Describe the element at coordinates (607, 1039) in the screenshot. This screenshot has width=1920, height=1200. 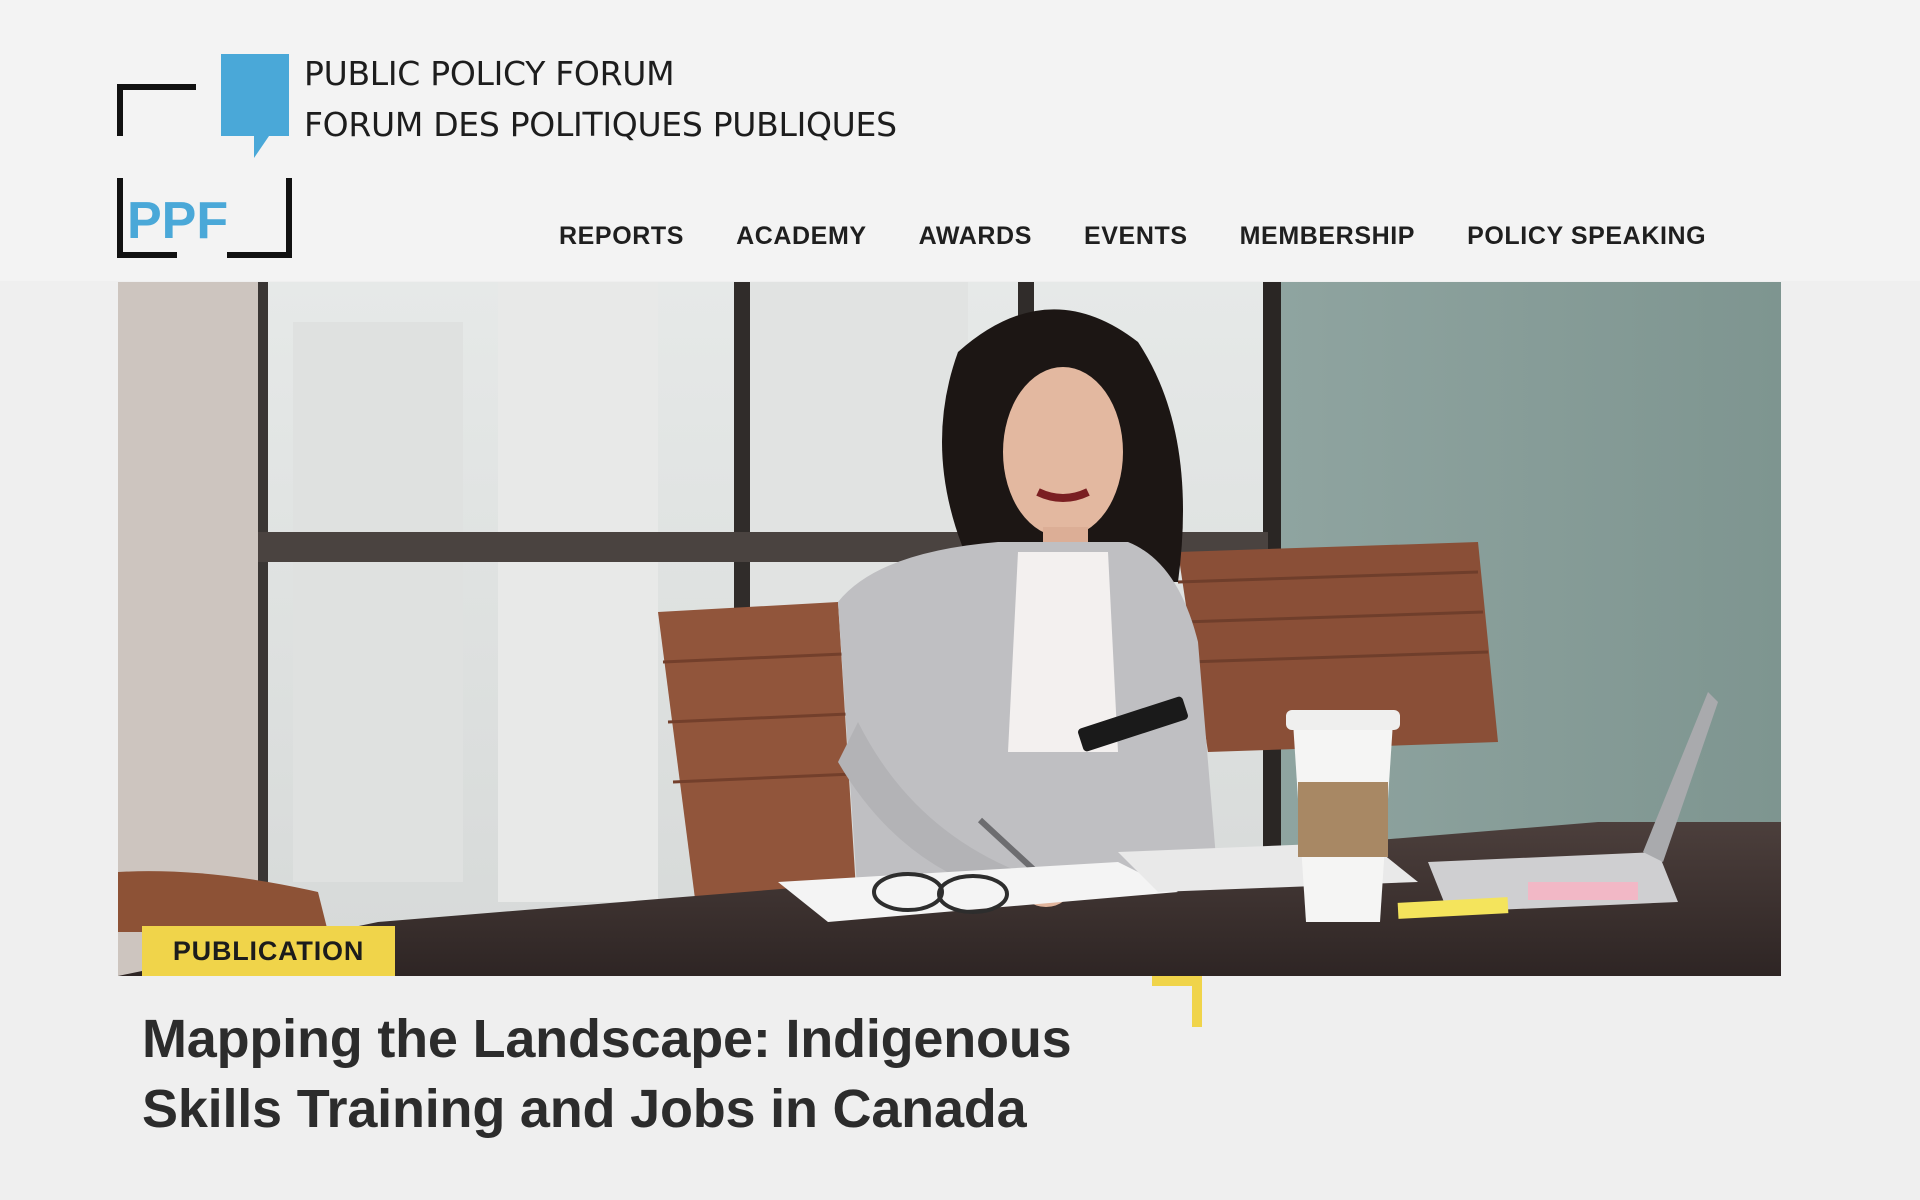
I see `feature-title-line1: Mapping the Landscape: Indigenous` at that location.